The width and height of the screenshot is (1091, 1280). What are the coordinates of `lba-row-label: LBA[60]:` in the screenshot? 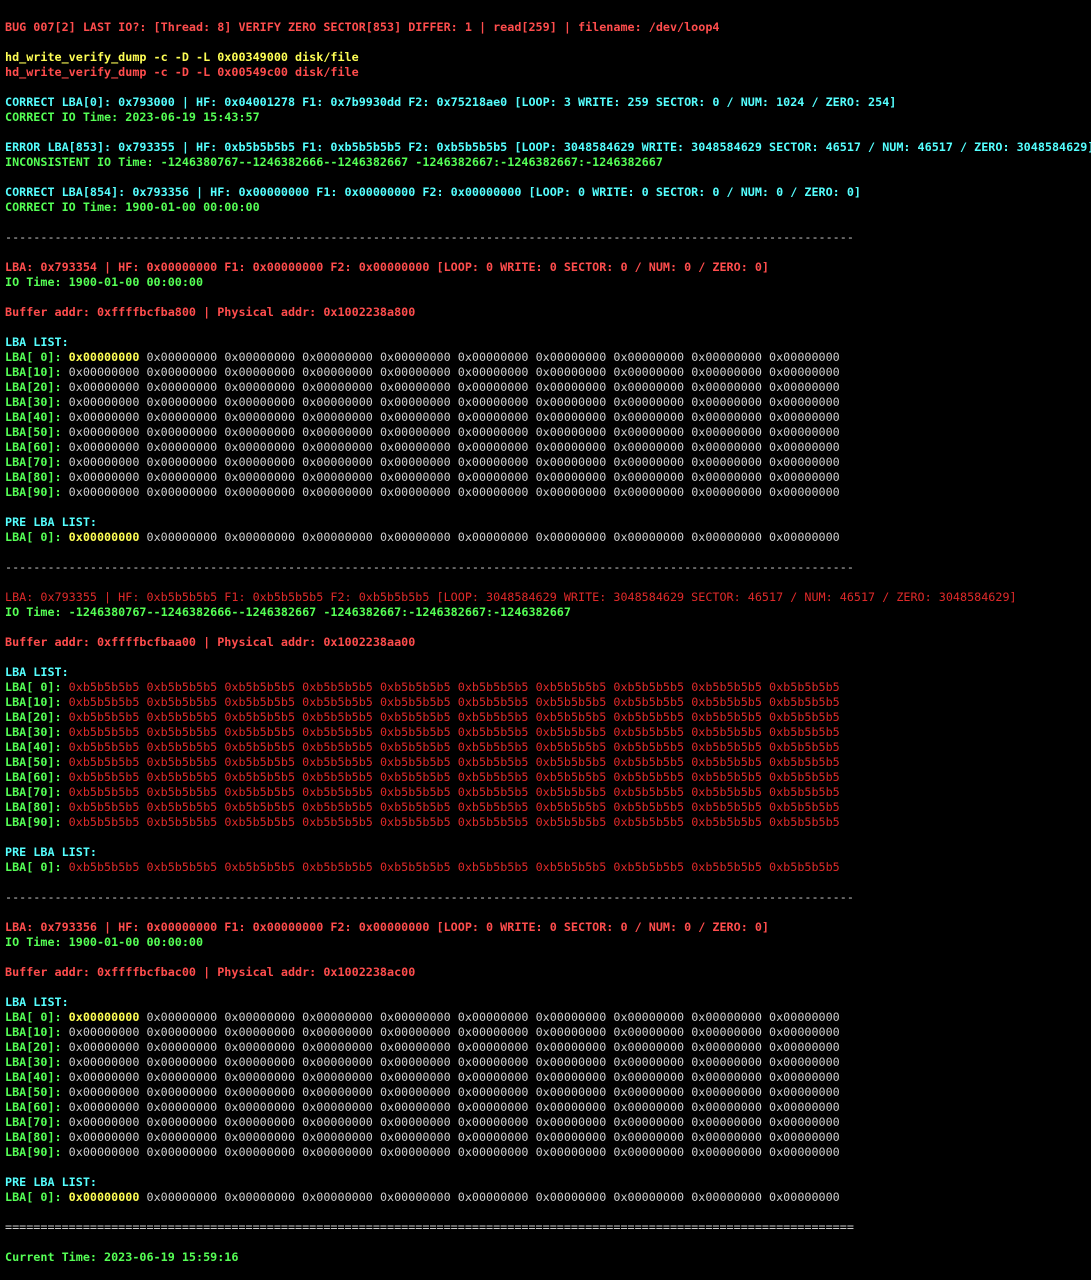 It's located at (33, 1107).